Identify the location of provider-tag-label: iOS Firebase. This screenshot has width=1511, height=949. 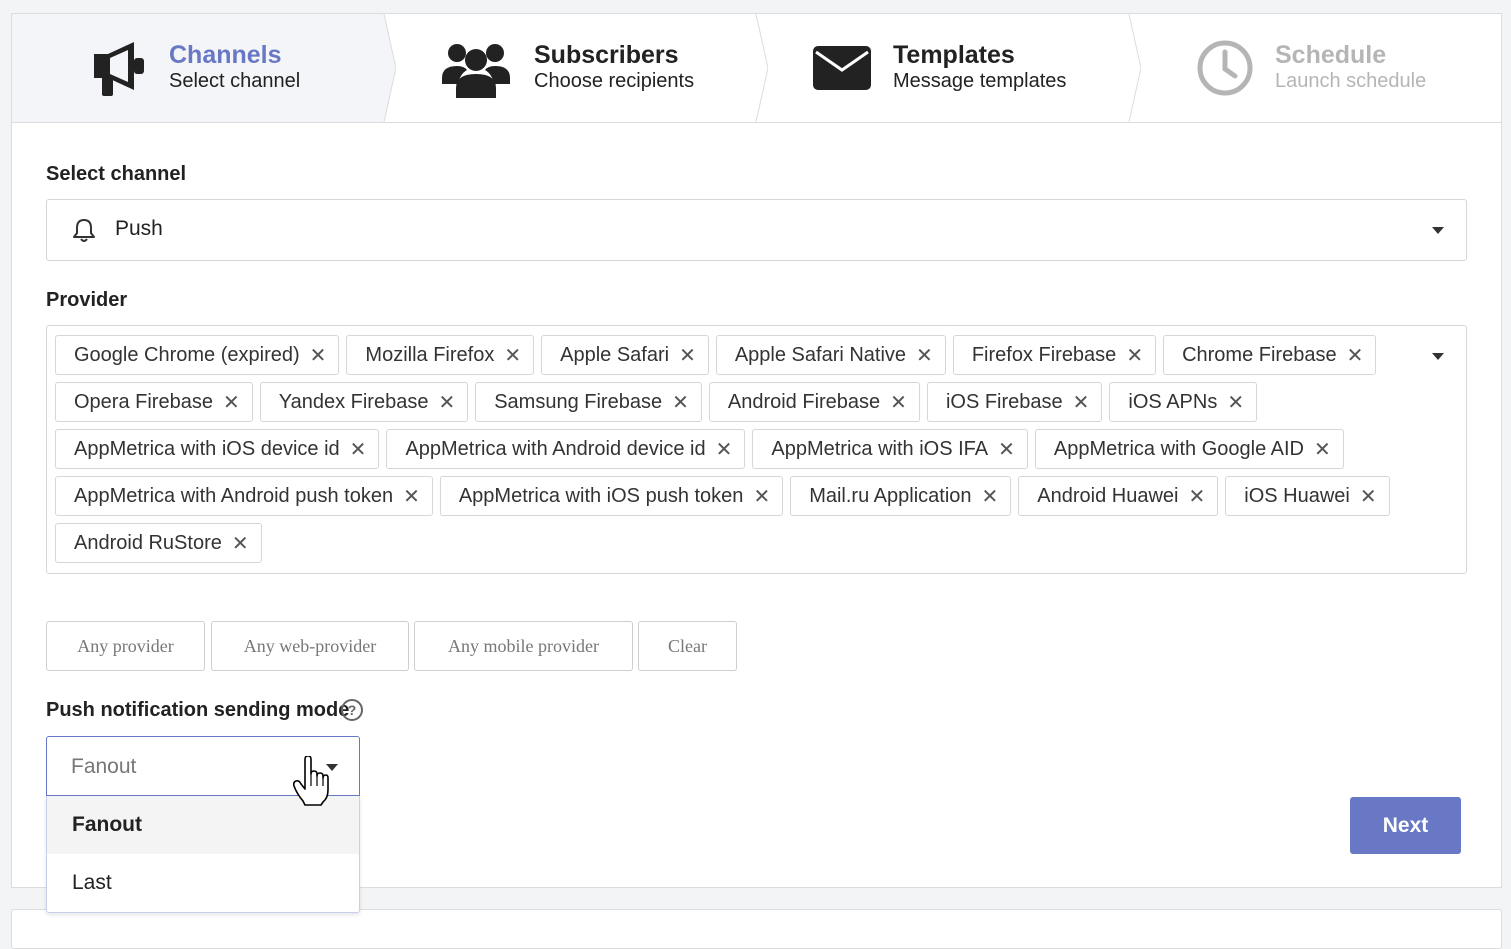
(1004, 401).